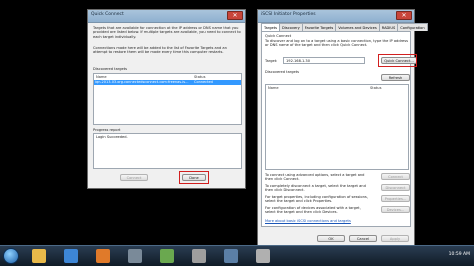 This screenshot has height=266, width=474. Describe the element at coordinates (103, 256) in the screenshot. I see `media-player-icon` at that location.